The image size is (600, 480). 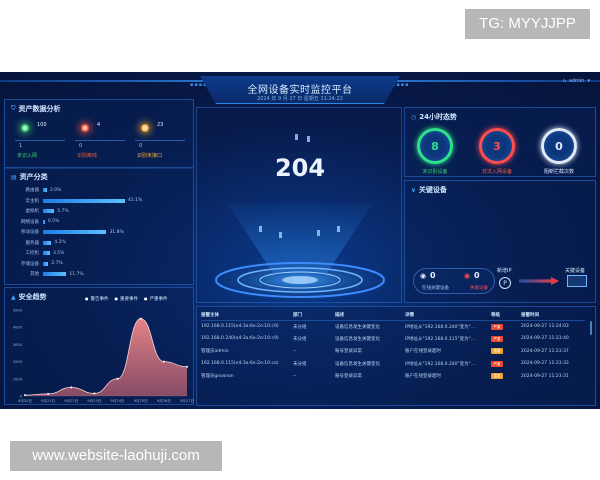 I want to click on category-name: 移动设备, so click(x=30, y=232).